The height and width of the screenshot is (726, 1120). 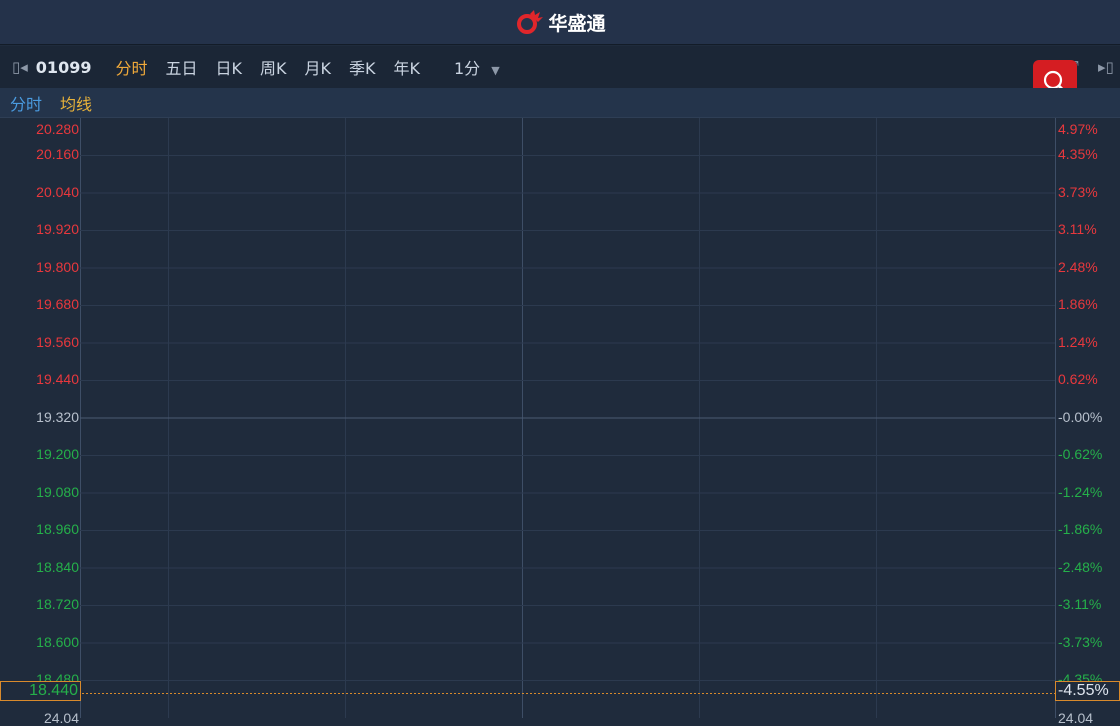 I want to click on price-label: 19.320, so click(x=57, y=416).